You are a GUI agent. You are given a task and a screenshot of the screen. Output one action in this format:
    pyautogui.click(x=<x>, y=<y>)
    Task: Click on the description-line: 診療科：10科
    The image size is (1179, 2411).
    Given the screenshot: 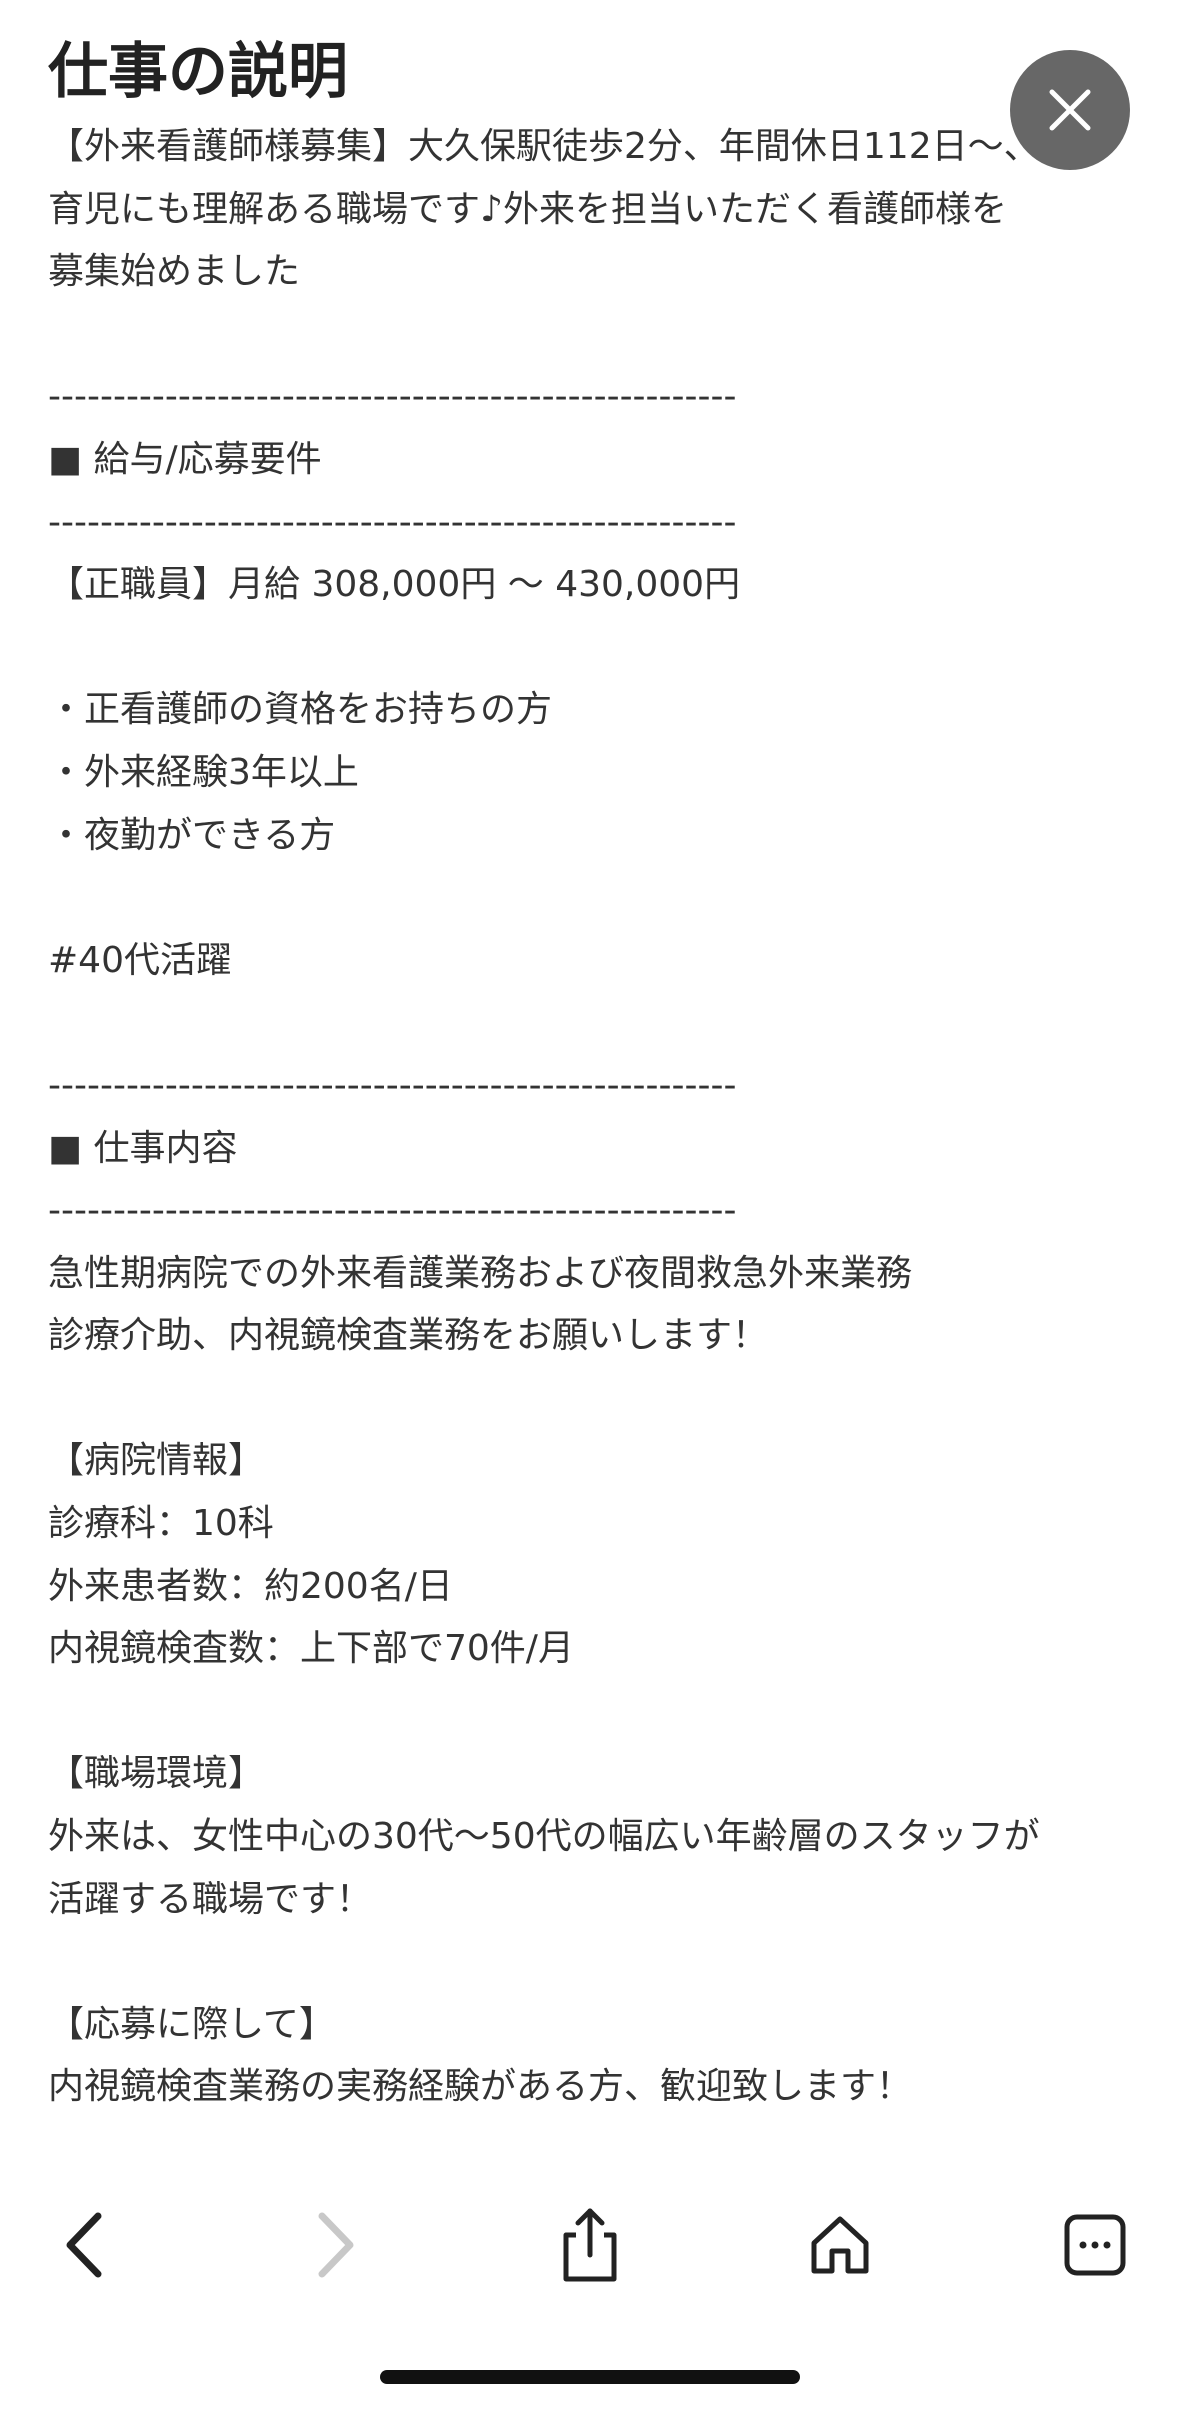 What is the action you would take?
    pyautogui.click(x=161, y=1524)
    